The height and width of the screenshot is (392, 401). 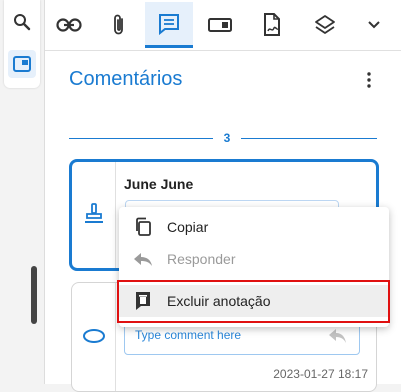 I want to click on signature-file-icon, so click(x=272, y=25).